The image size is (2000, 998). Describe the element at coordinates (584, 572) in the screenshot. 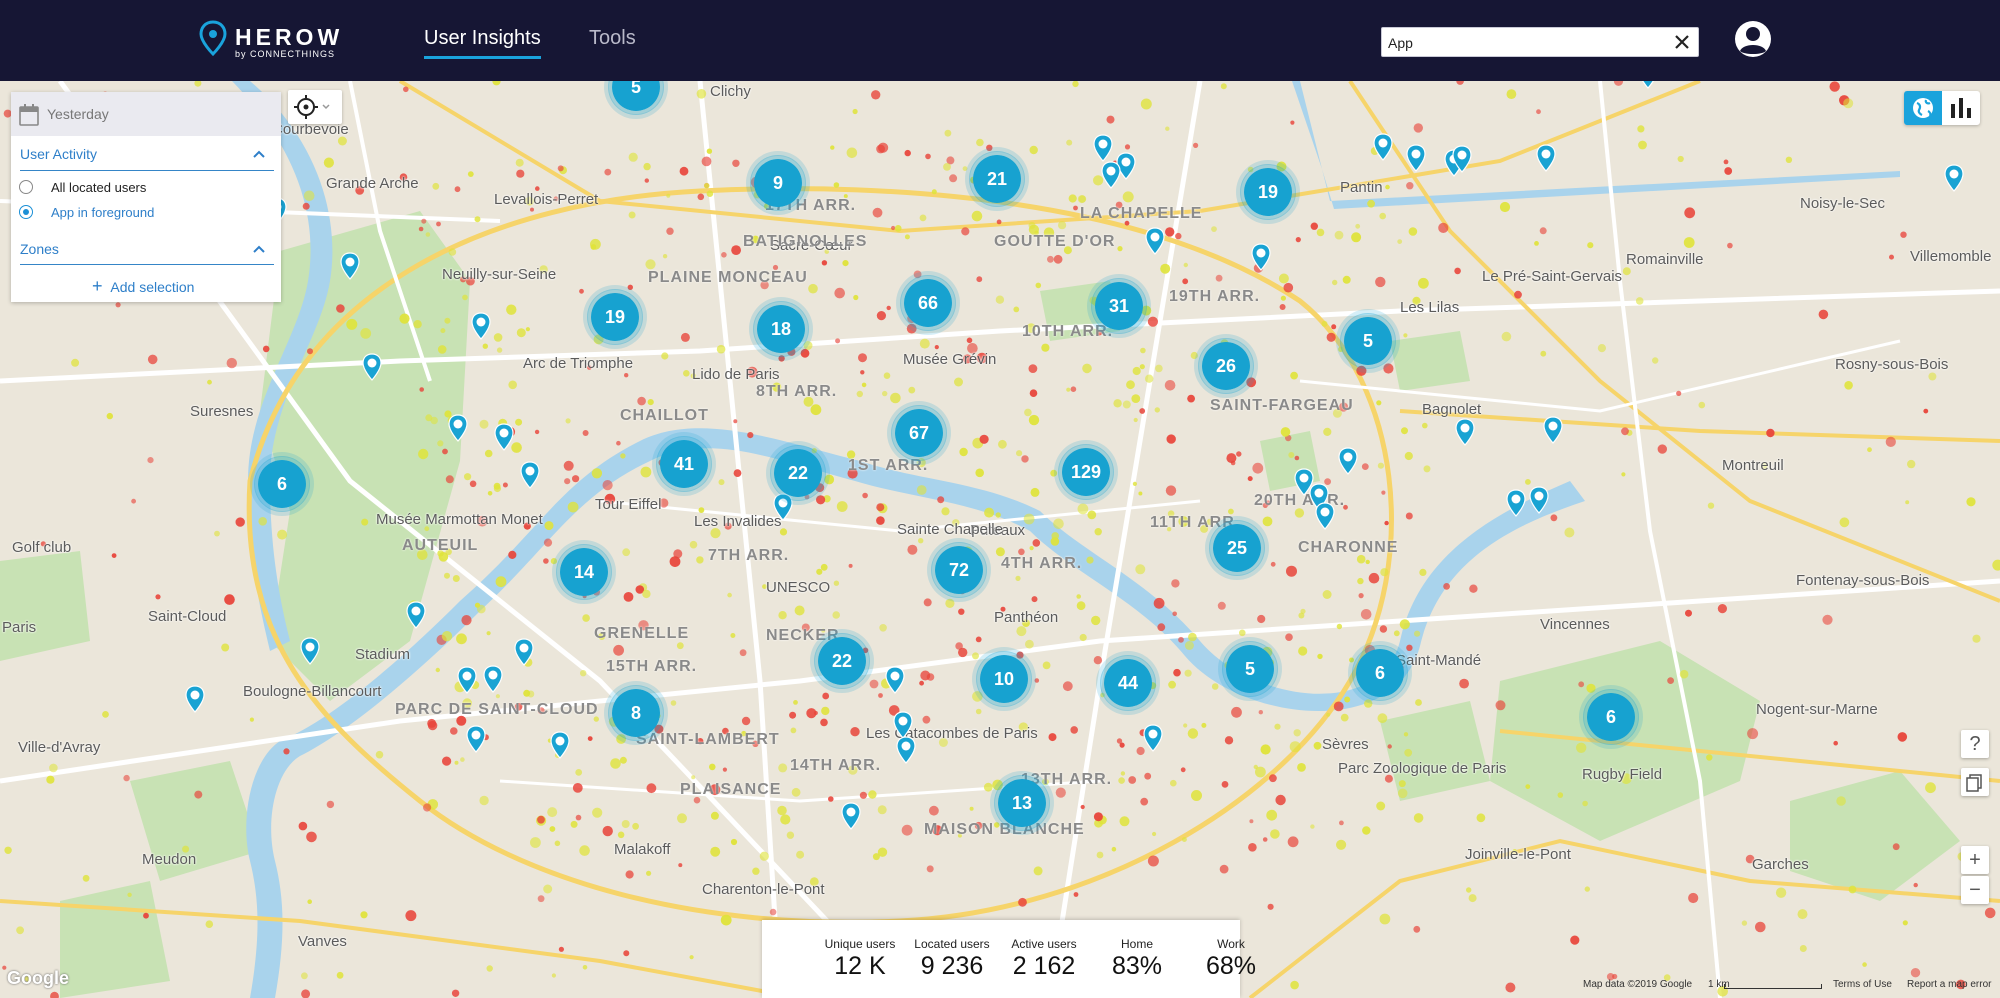

I see `user-cluster-marker: 14` at that location.